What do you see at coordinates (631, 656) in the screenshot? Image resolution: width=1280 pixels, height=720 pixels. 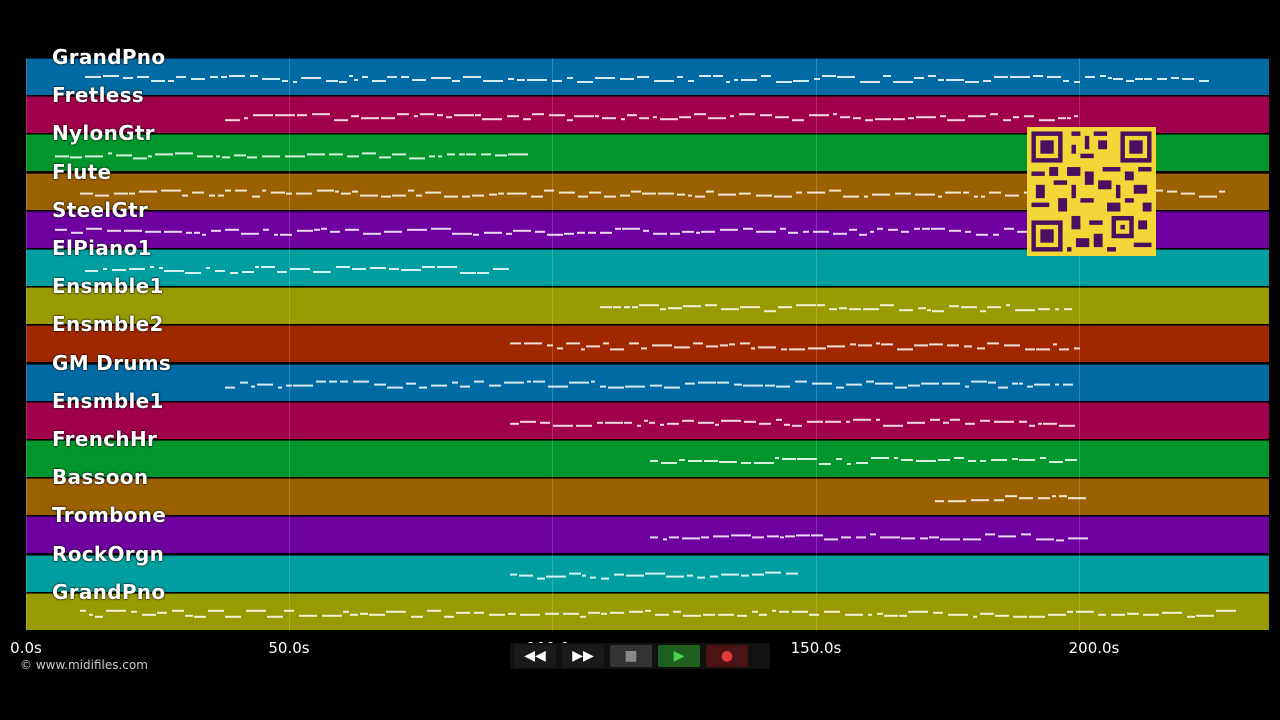 I see `stop-button: ■` at bounding box center [631, 656].